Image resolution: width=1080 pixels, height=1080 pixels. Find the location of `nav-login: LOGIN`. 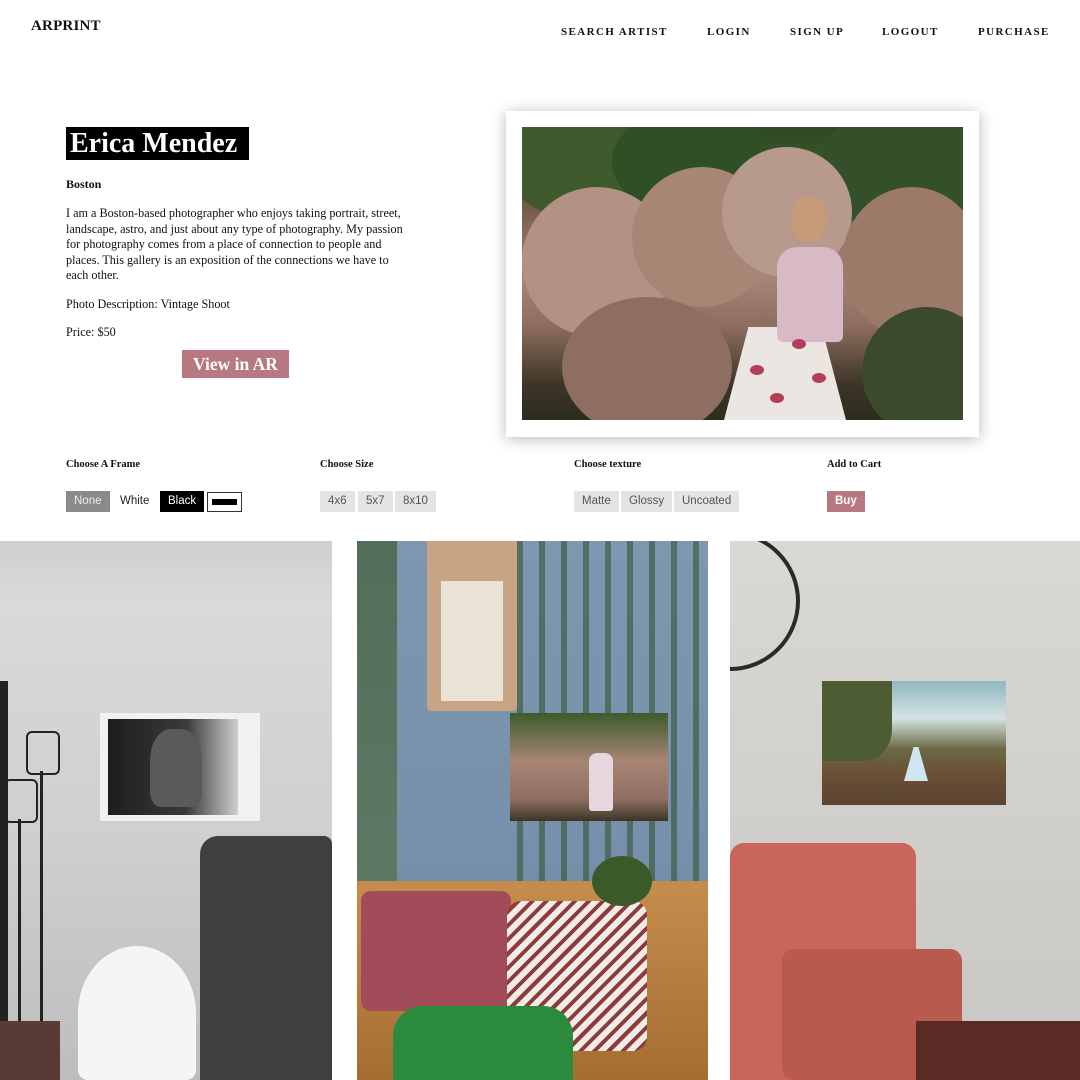

nav-login: LOGIN is located at coordinates (729, 32).